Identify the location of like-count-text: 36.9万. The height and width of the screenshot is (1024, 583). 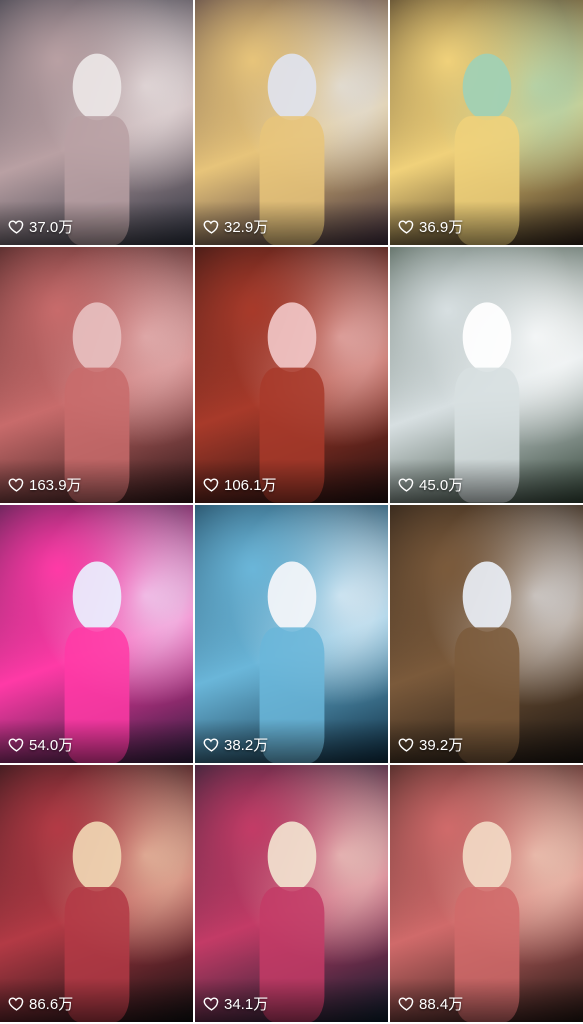
(441, 227).